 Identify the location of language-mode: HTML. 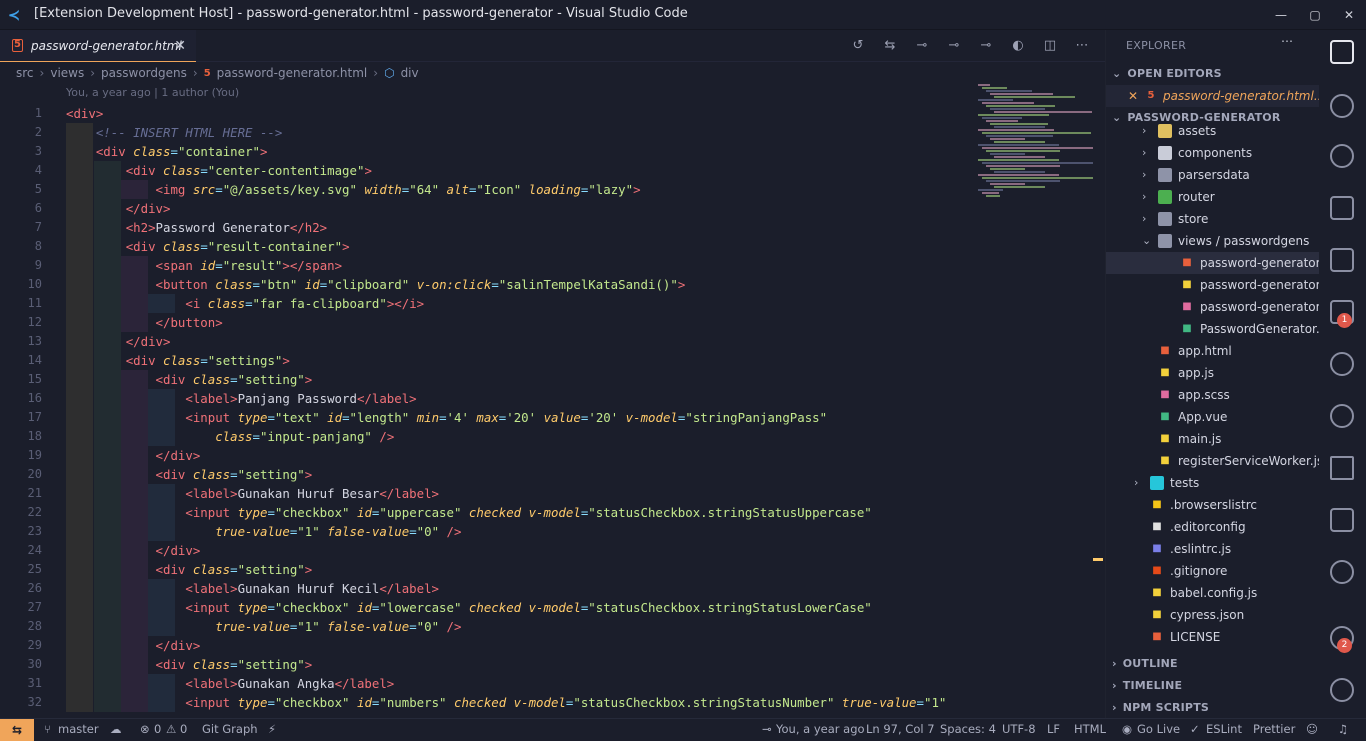
(1090, 729).